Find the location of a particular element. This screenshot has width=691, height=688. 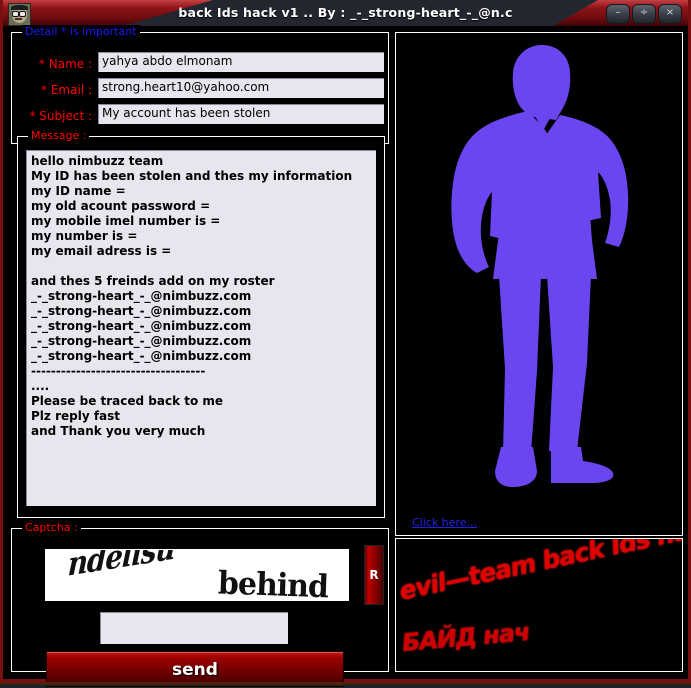

banner-panel: evil—team back Ids hack v1 БАЙД нач is located at coordinates (539, 605).